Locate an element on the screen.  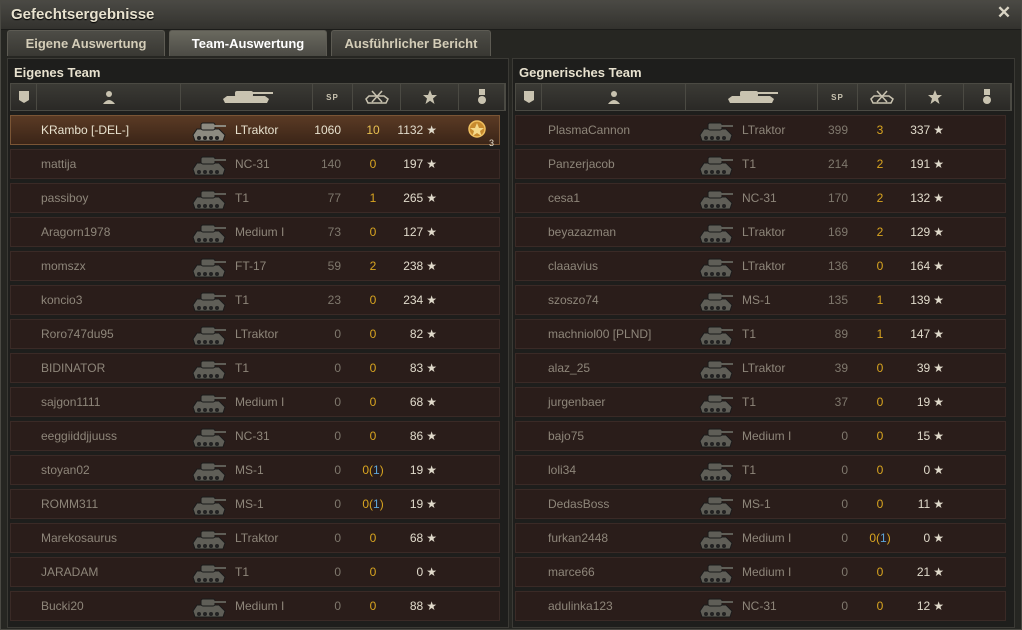
xp-value: 127 ★ is located at coordinates (412, 232).